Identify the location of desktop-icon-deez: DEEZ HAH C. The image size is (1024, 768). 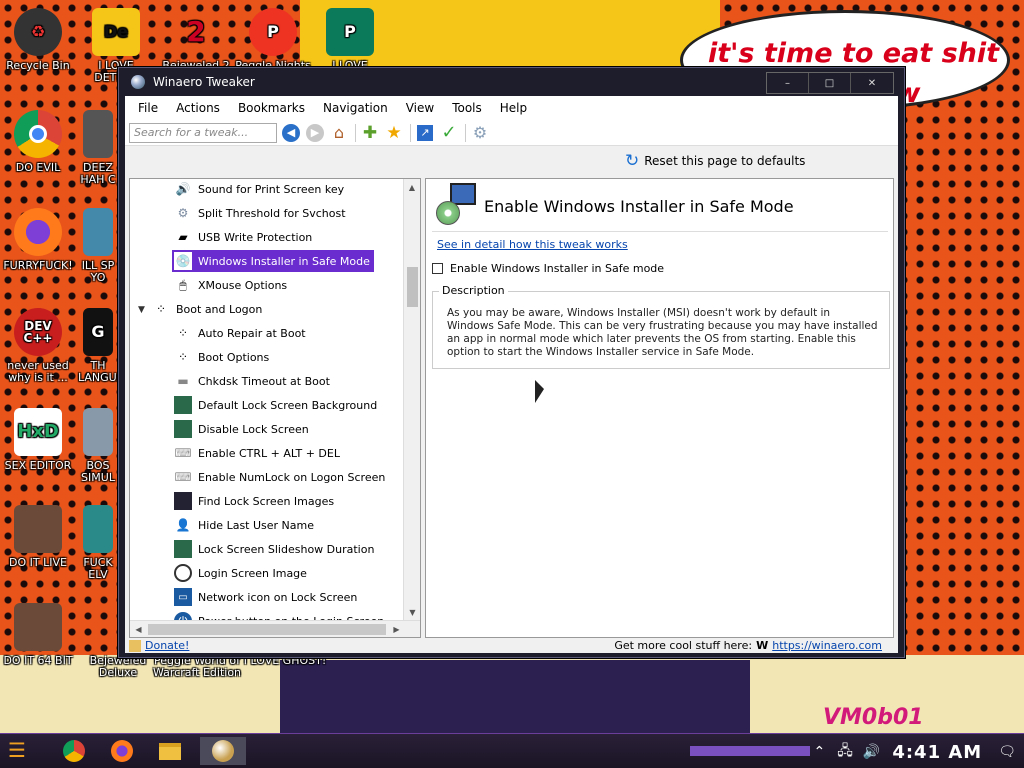
(98, 148).